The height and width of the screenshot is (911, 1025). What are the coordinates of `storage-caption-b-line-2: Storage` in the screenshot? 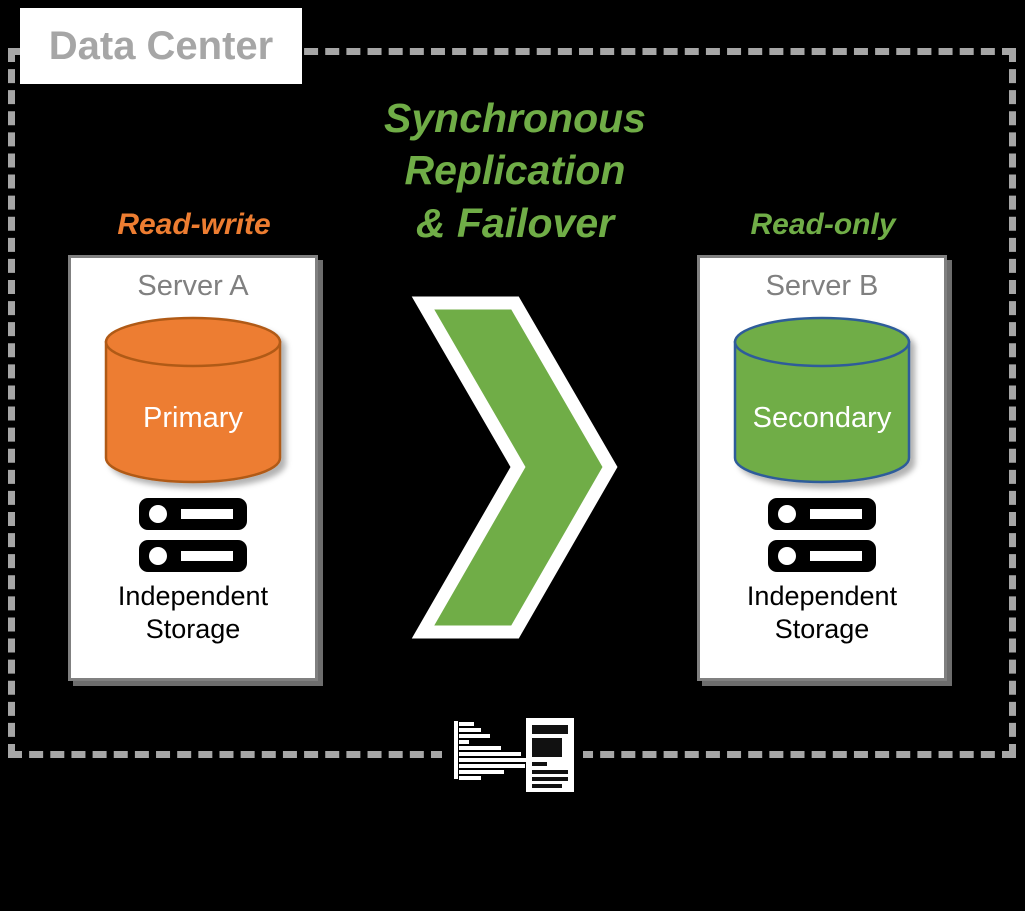 It's located at (822, 628).